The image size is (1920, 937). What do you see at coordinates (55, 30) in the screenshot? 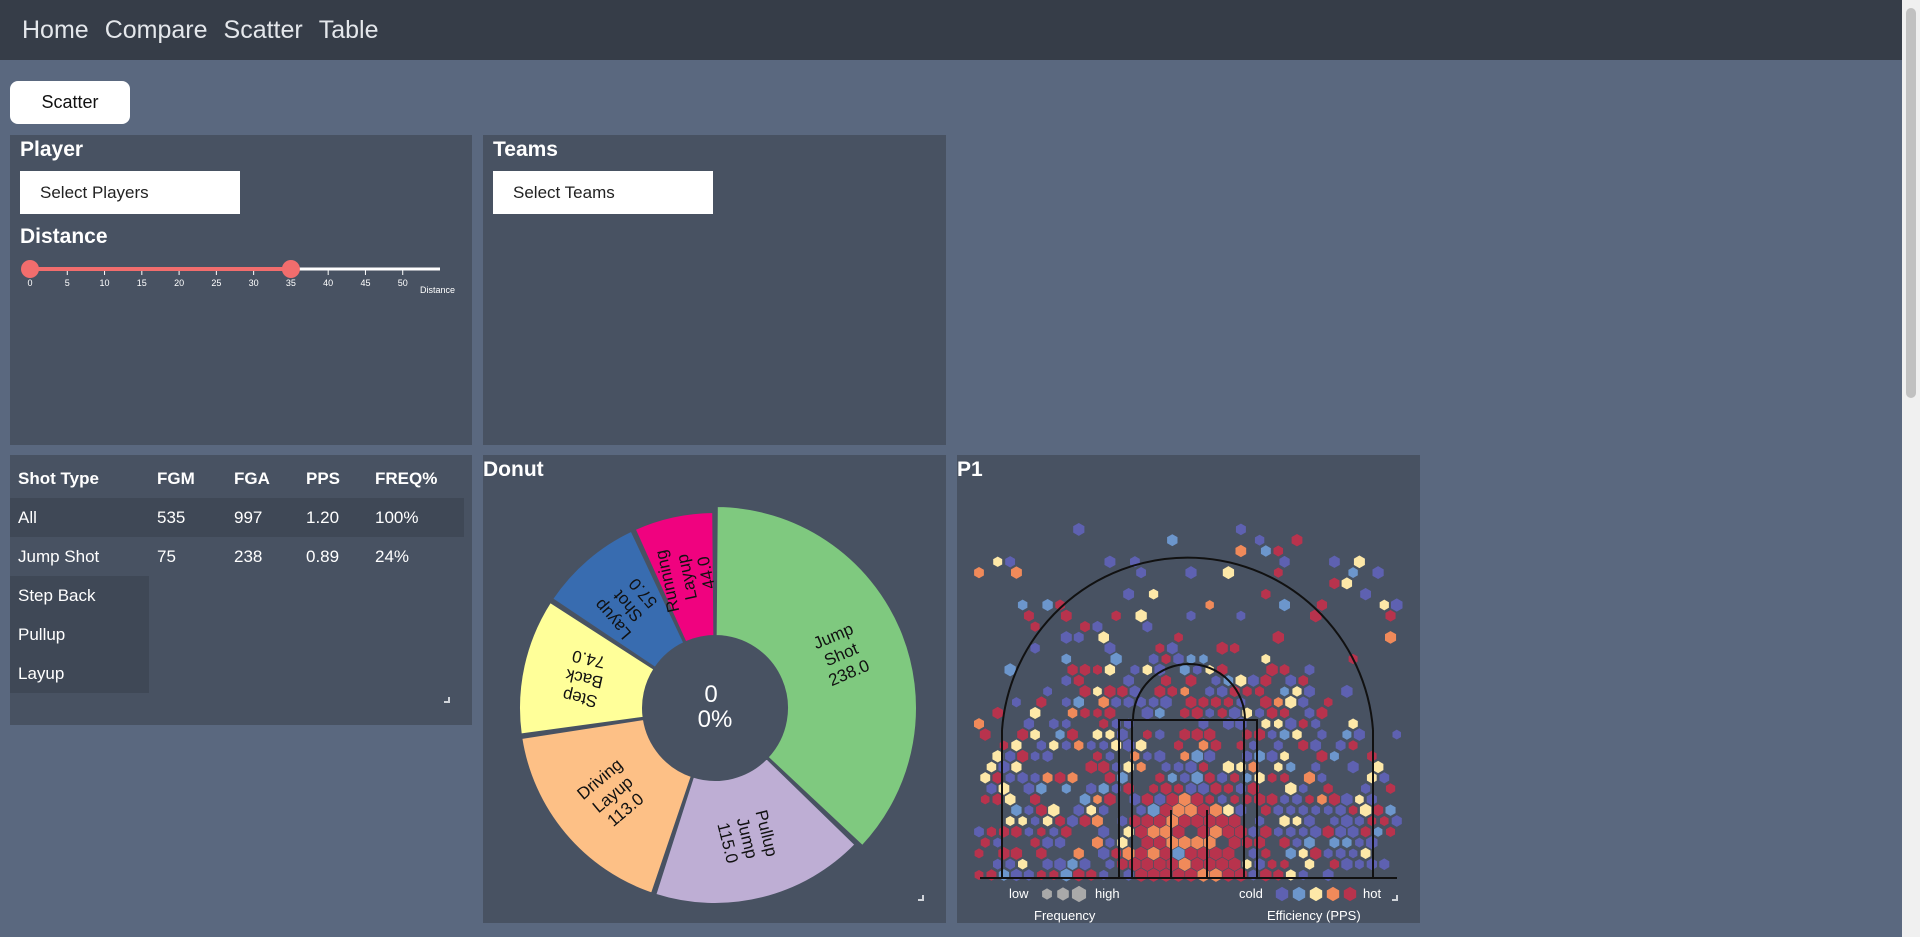
I see `nav-home: Home` at bounding box center [55, 30].